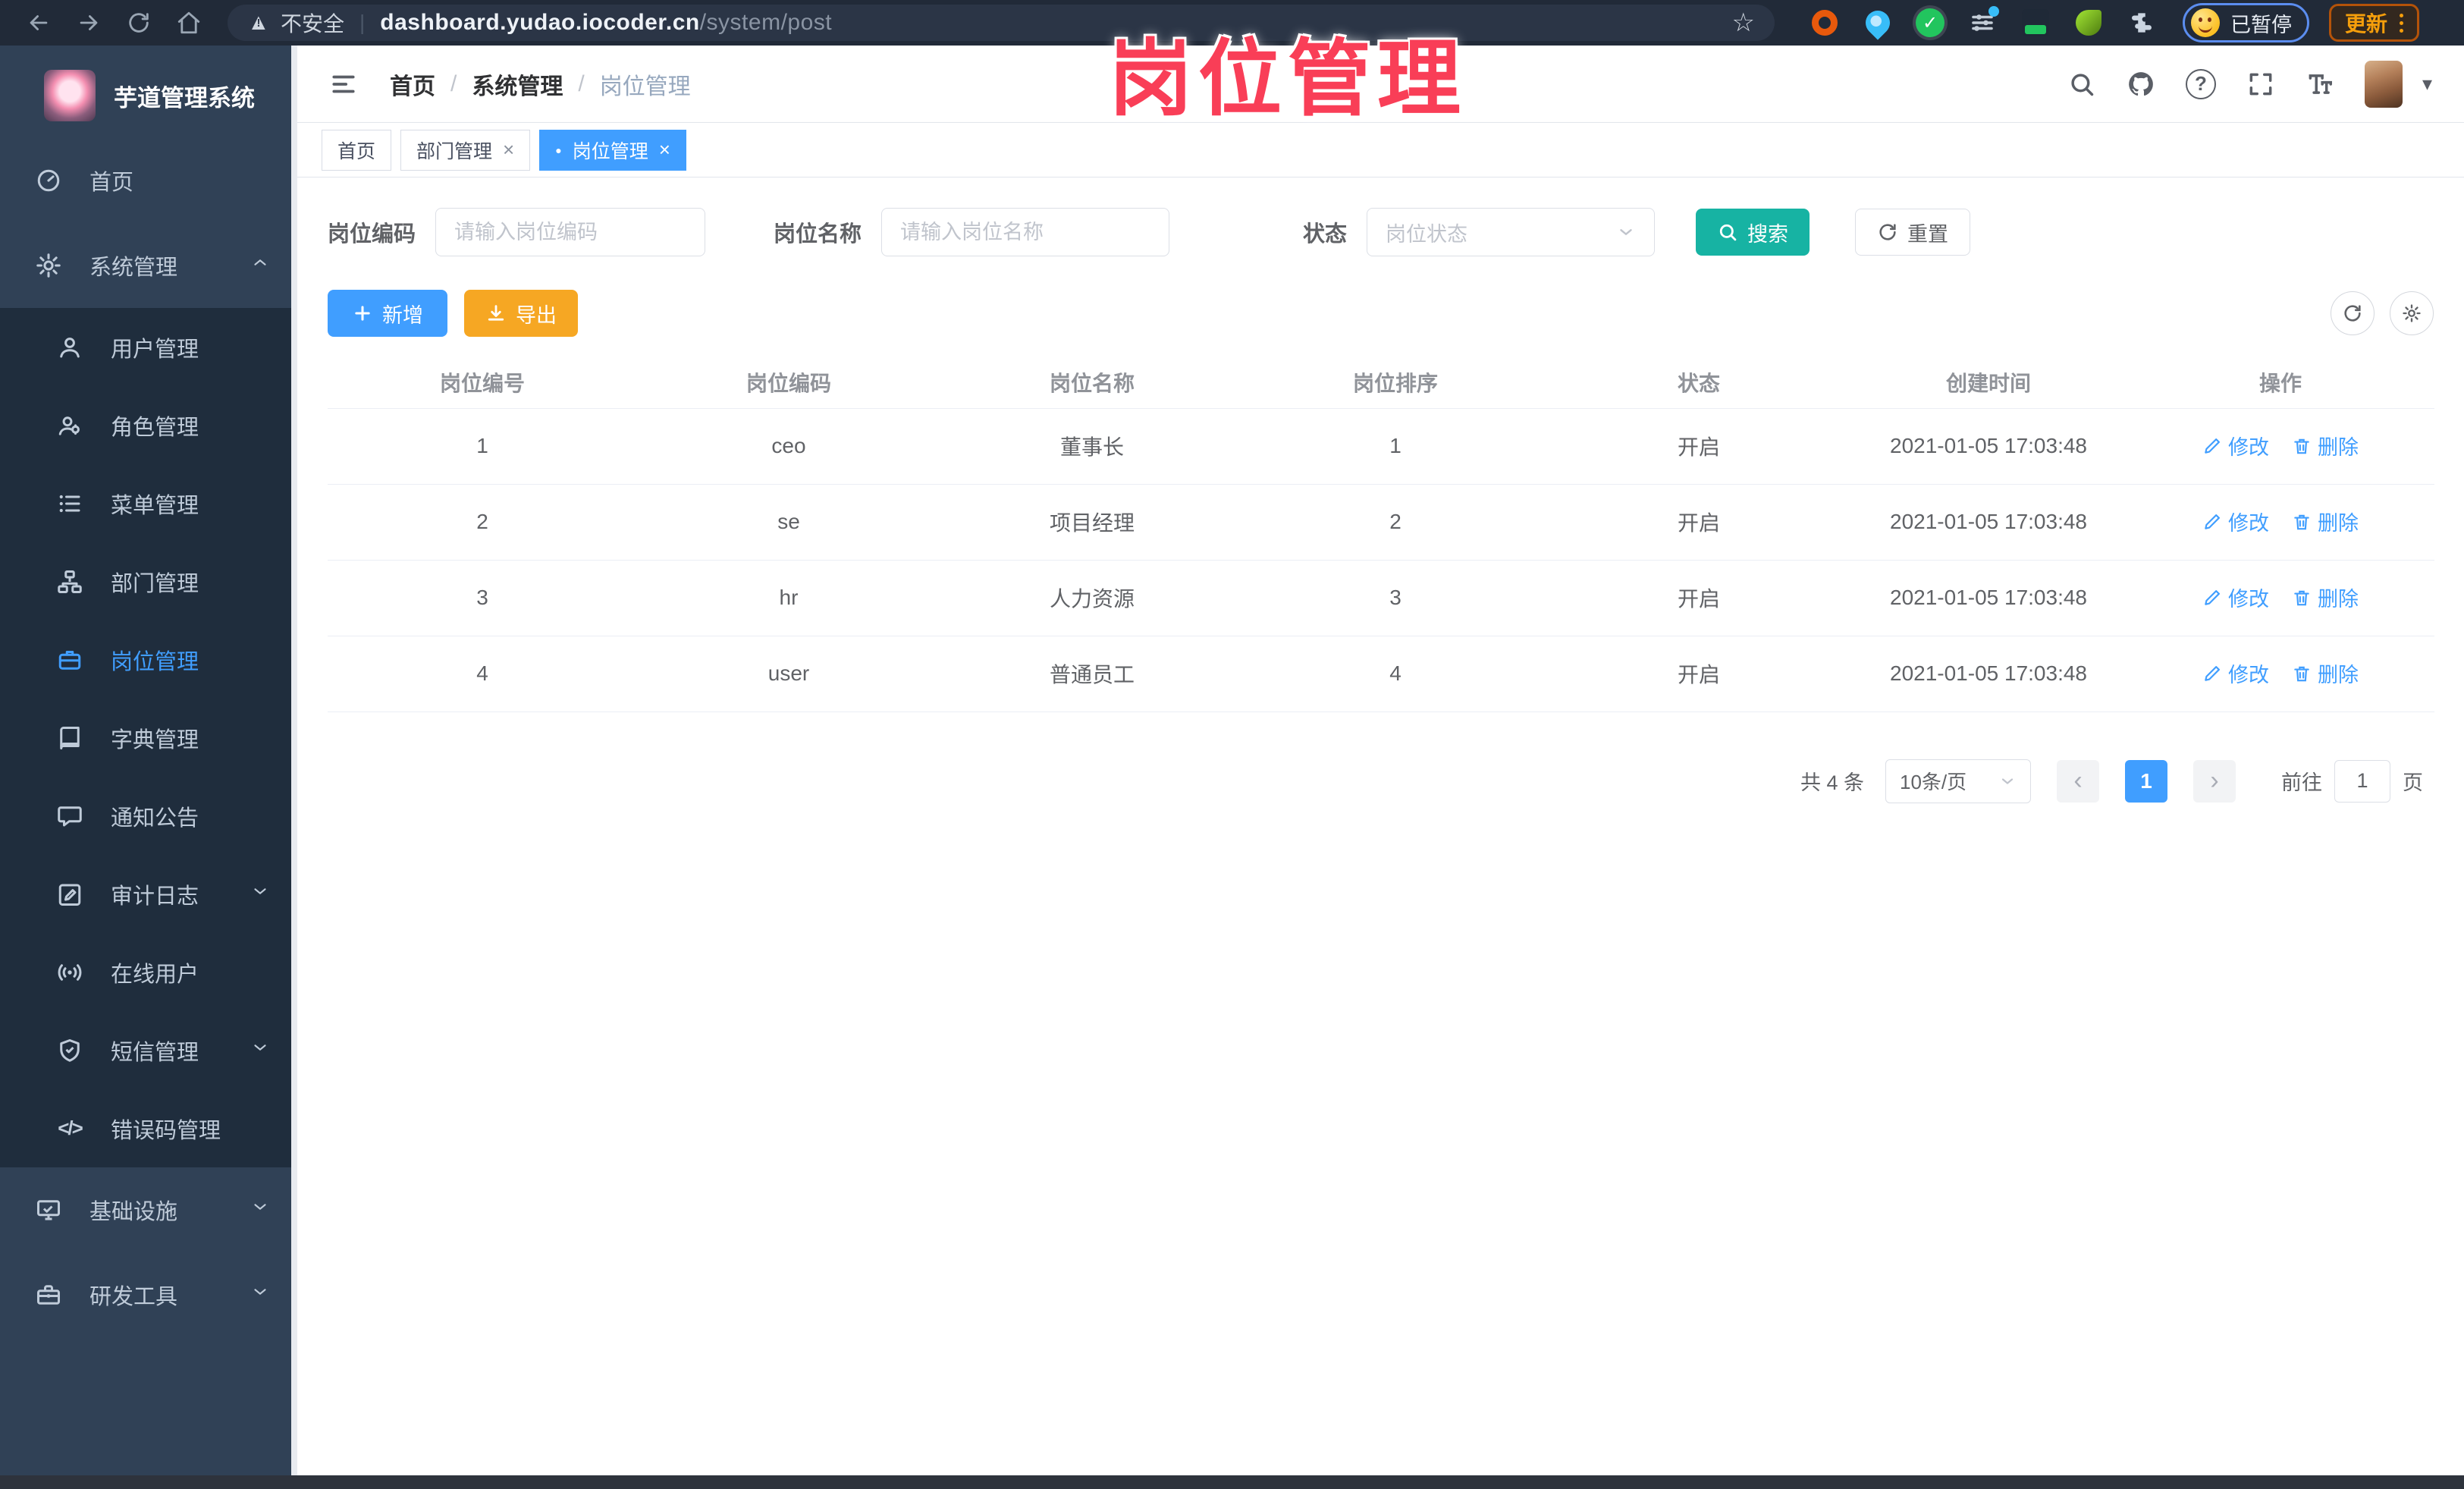 The height and width of the screenshot is (1489, 2464). What do you see at coordinates (1232, 1482) in the screenshot?
I see `window-bottom-edge` at bounding box center [1232, 1482].